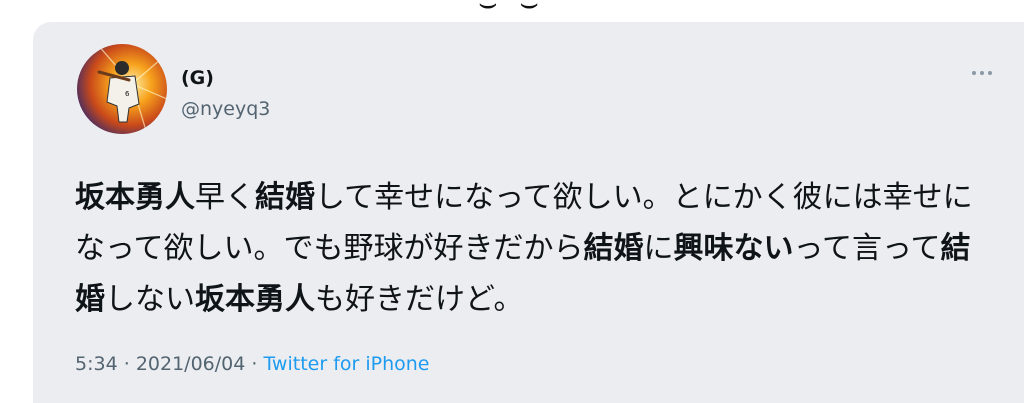 This screenshot has width=1024, height=403. Describe the element at coordinates (982, 73) in the screenshot. I see `more-options-icon` at that location.